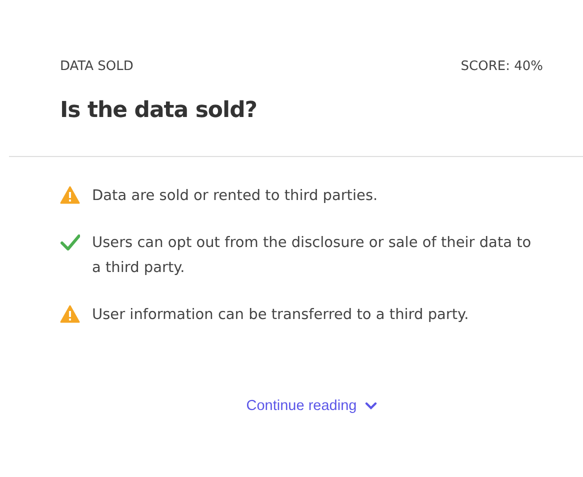 This screenshot has width=583, height=477. Describe the element at coordinates (311, 406) in the screenshot. I see `continue-reading-link: Continue reading` at that location.